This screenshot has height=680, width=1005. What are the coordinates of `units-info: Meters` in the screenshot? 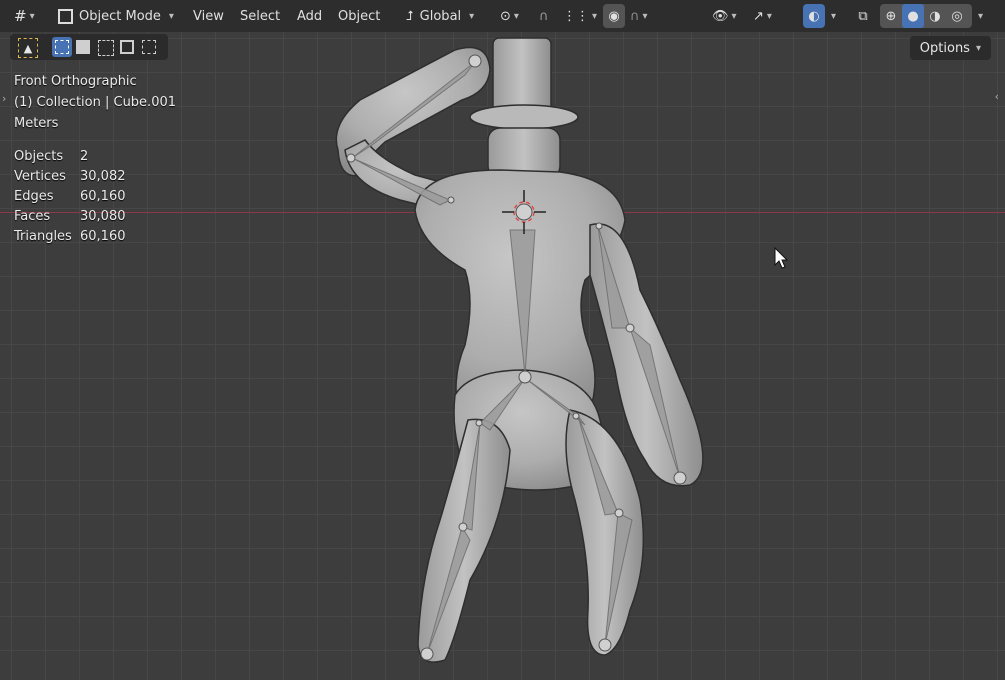 It's located at (36, 123).